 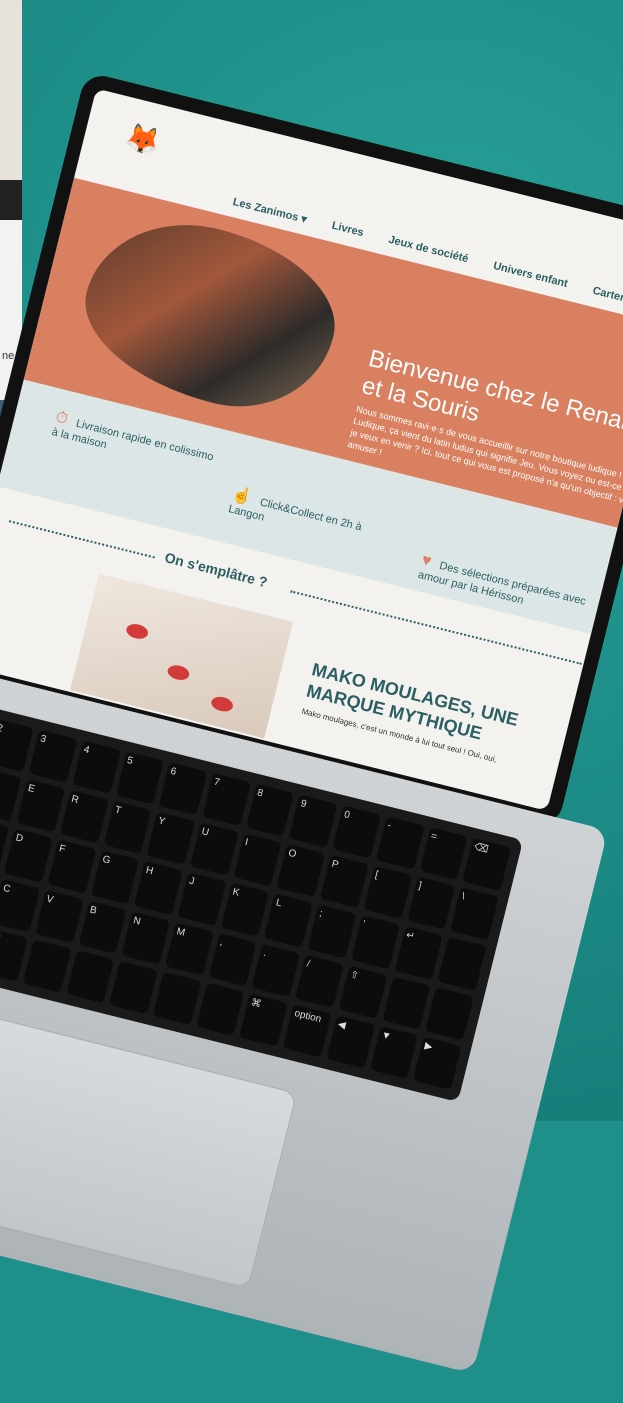 What do you see at coordinates (332, 931) in the screenshot?
I see `keyboard-key: ;` at bounding box center [332, 931].